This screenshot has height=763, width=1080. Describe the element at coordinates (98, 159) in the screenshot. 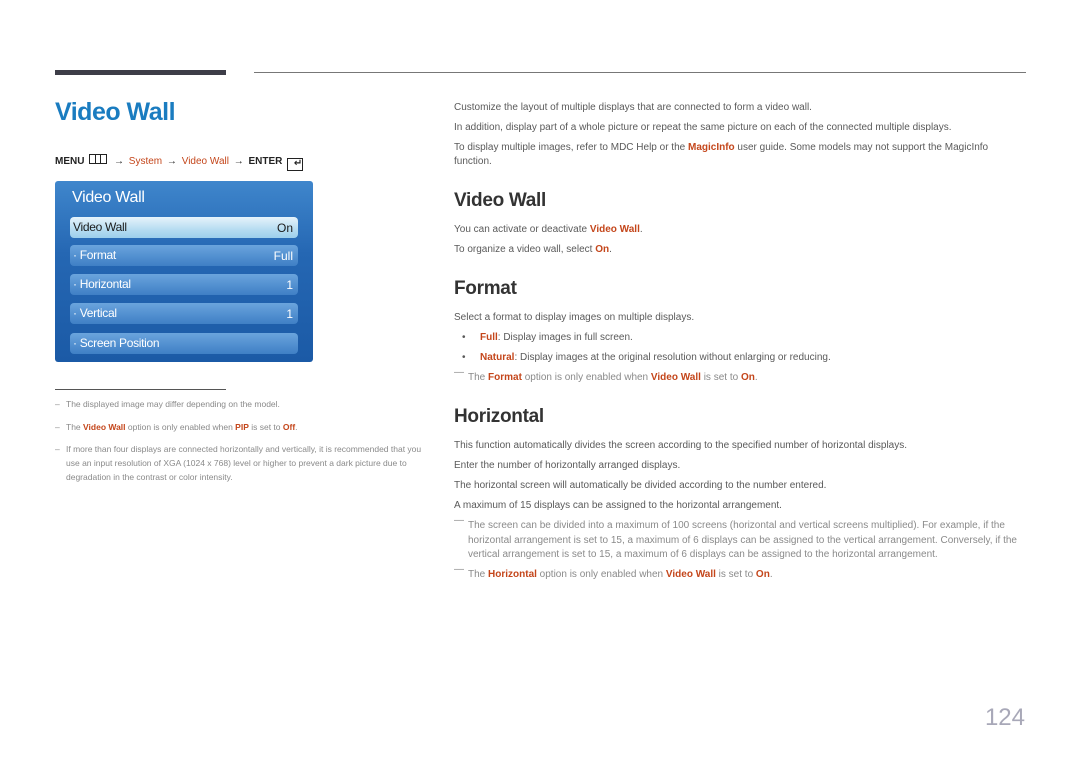

I see `menu-icon` at that location.